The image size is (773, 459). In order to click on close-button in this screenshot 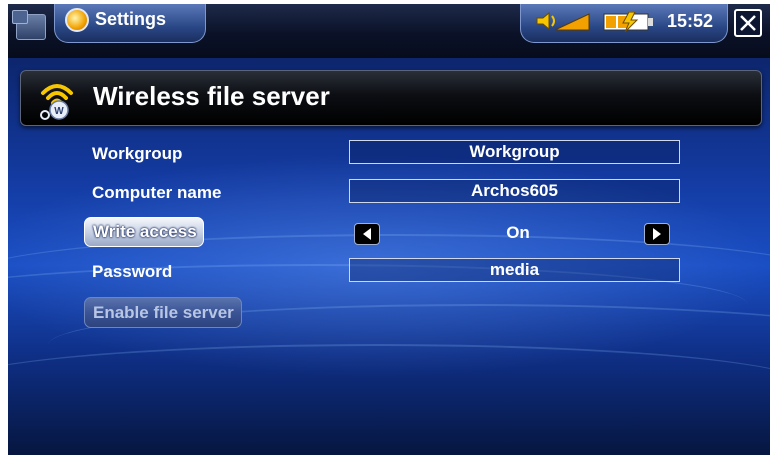, I will do `click(748, 23)`.